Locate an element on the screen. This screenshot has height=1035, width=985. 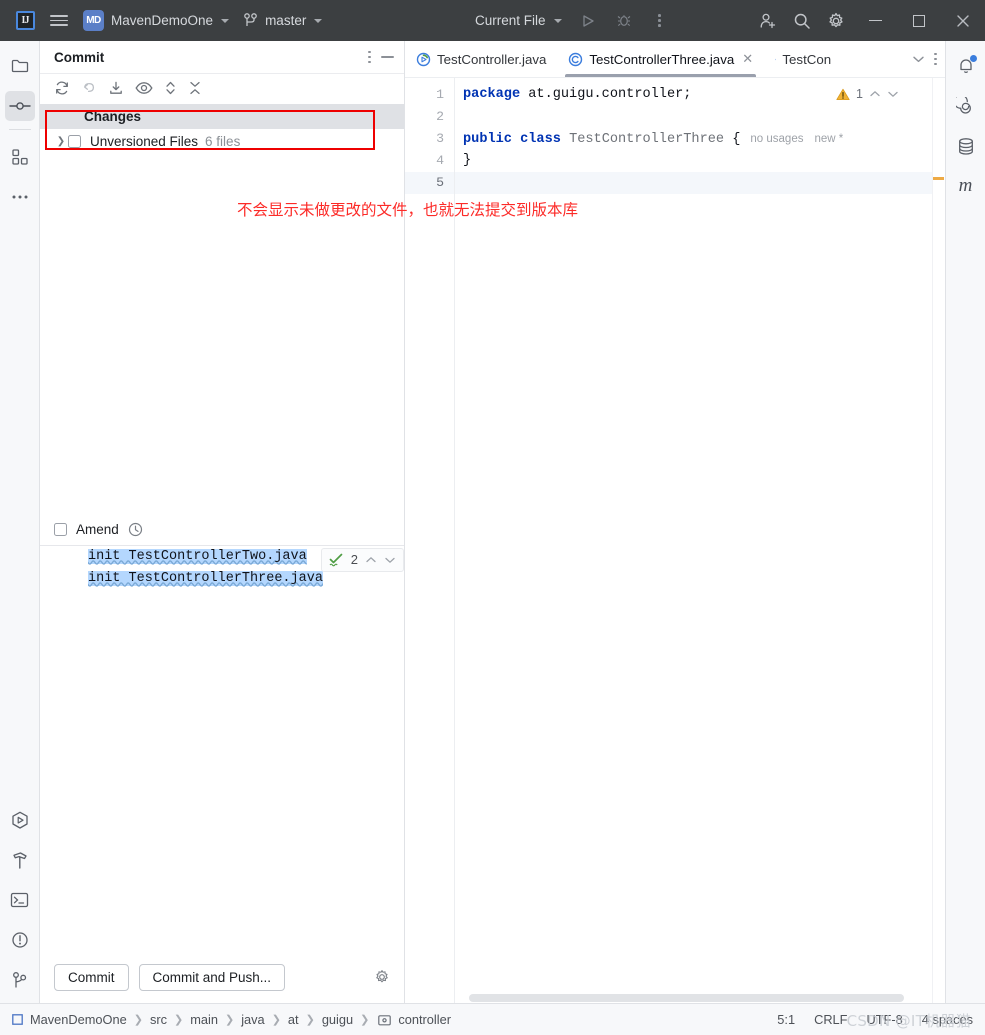
expand-collapse-icon is located at coordinates (170, 87).